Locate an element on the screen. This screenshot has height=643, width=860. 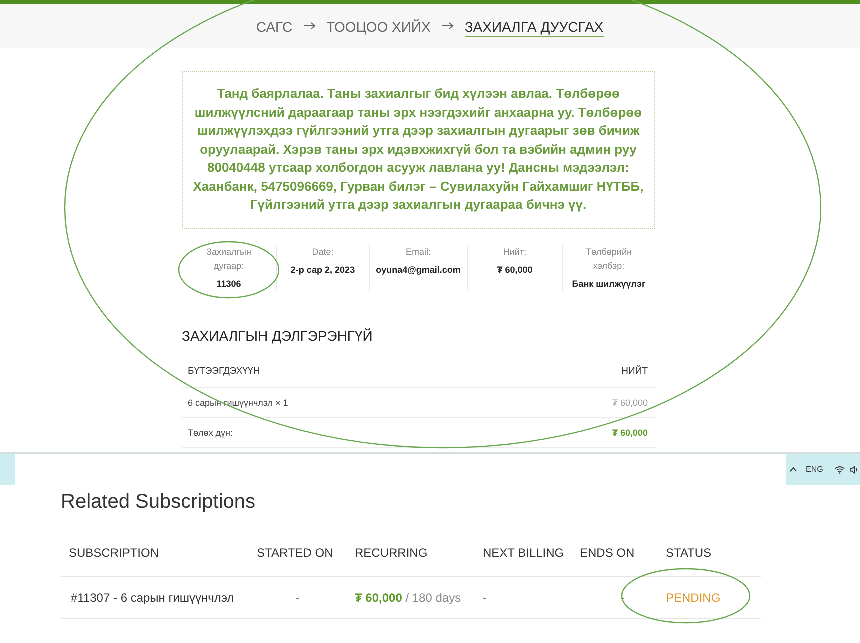
overview-label: Нийт: is located at coordinates (515, 252).